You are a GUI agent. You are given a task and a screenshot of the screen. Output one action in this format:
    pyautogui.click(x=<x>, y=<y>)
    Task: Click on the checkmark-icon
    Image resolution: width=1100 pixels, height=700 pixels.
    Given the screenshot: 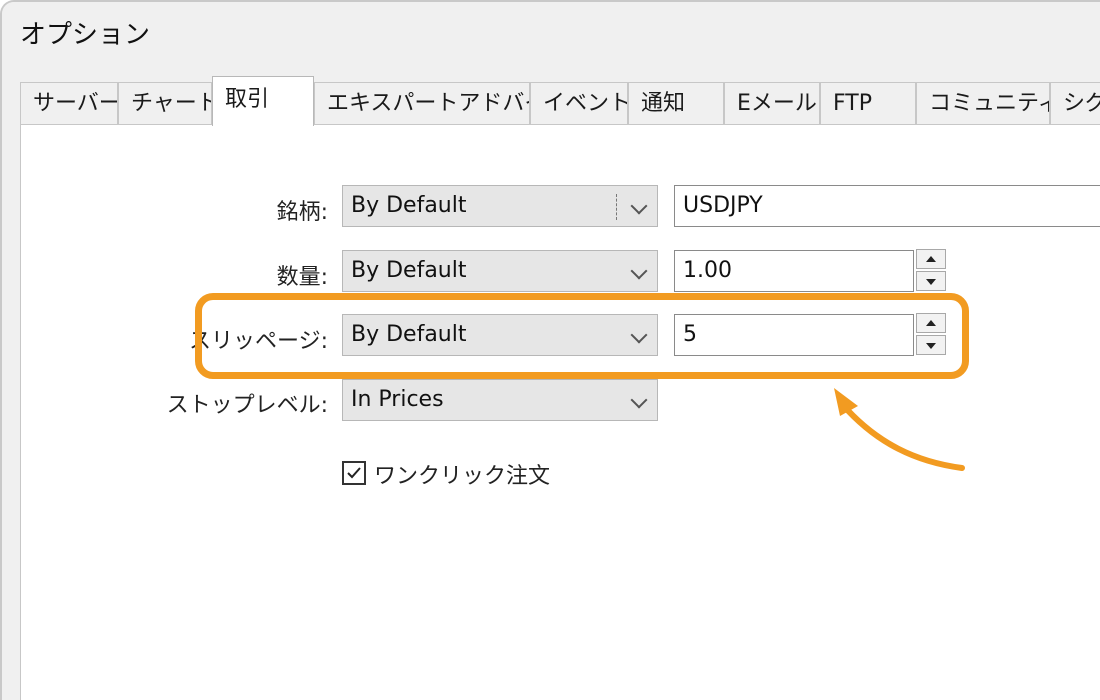 What is the action you would take?
    pyautogui.click(x=354, y=473)
    